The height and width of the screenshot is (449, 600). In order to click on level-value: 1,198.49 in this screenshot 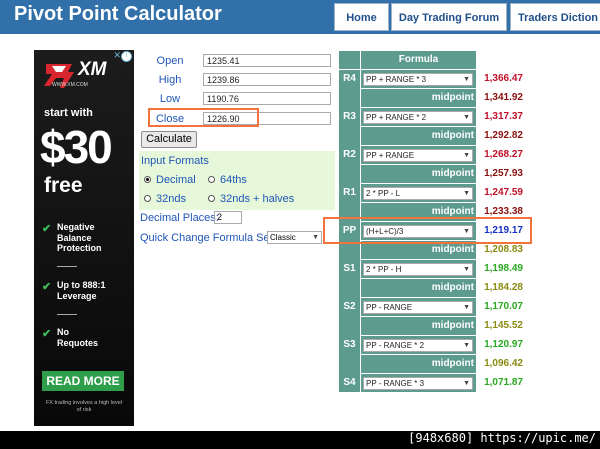, I will do `click(503, 268)`.